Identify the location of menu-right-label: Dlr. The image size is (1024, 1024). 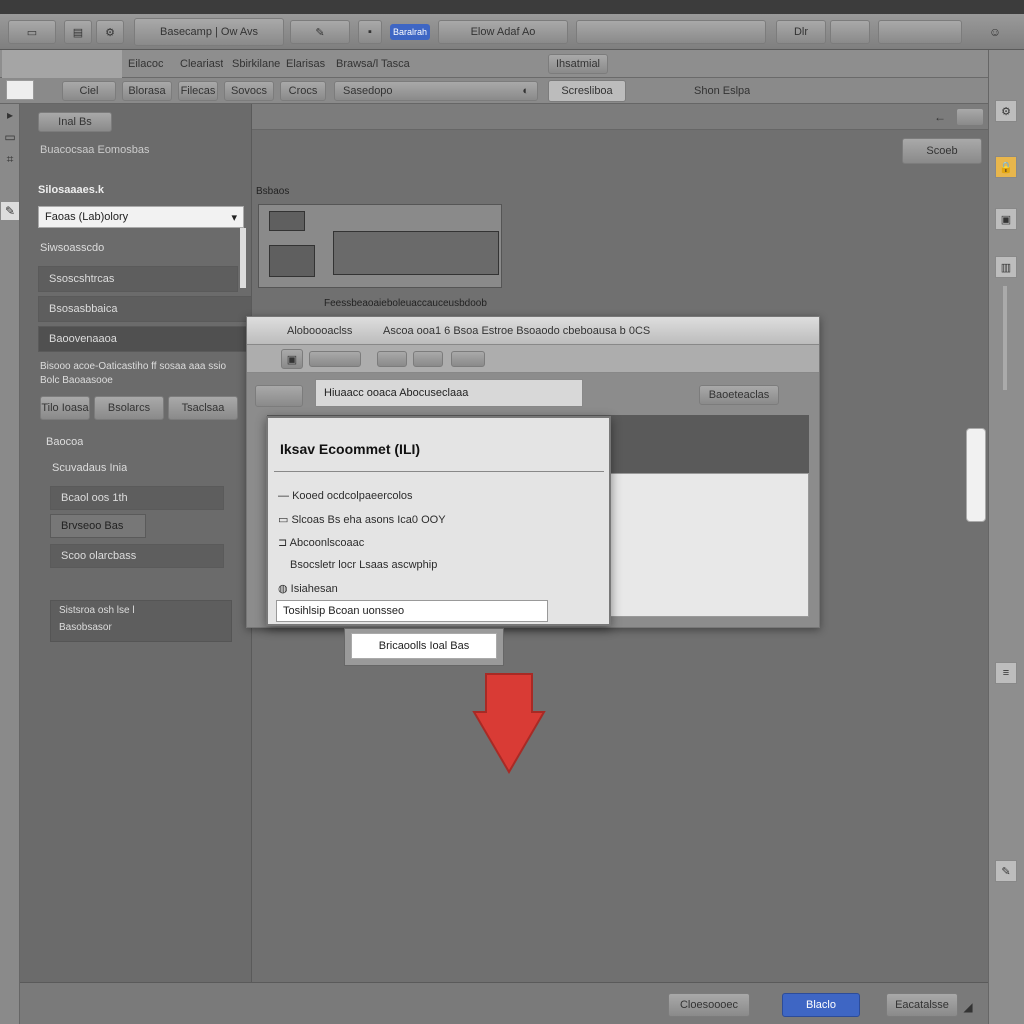
(801, 32).